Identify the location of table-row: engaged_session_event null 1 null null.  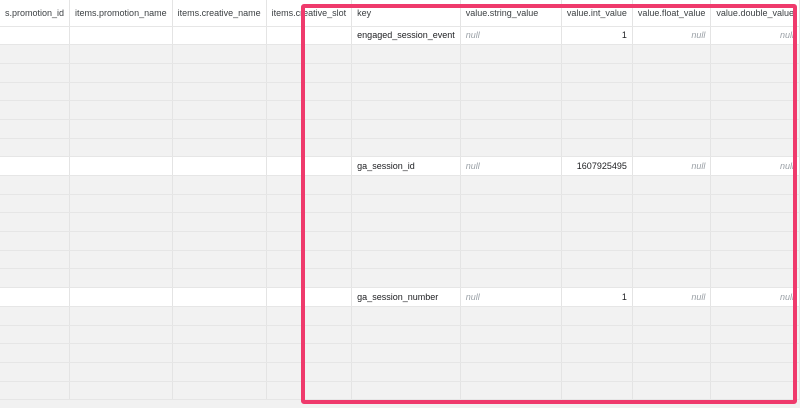
(400, 36).